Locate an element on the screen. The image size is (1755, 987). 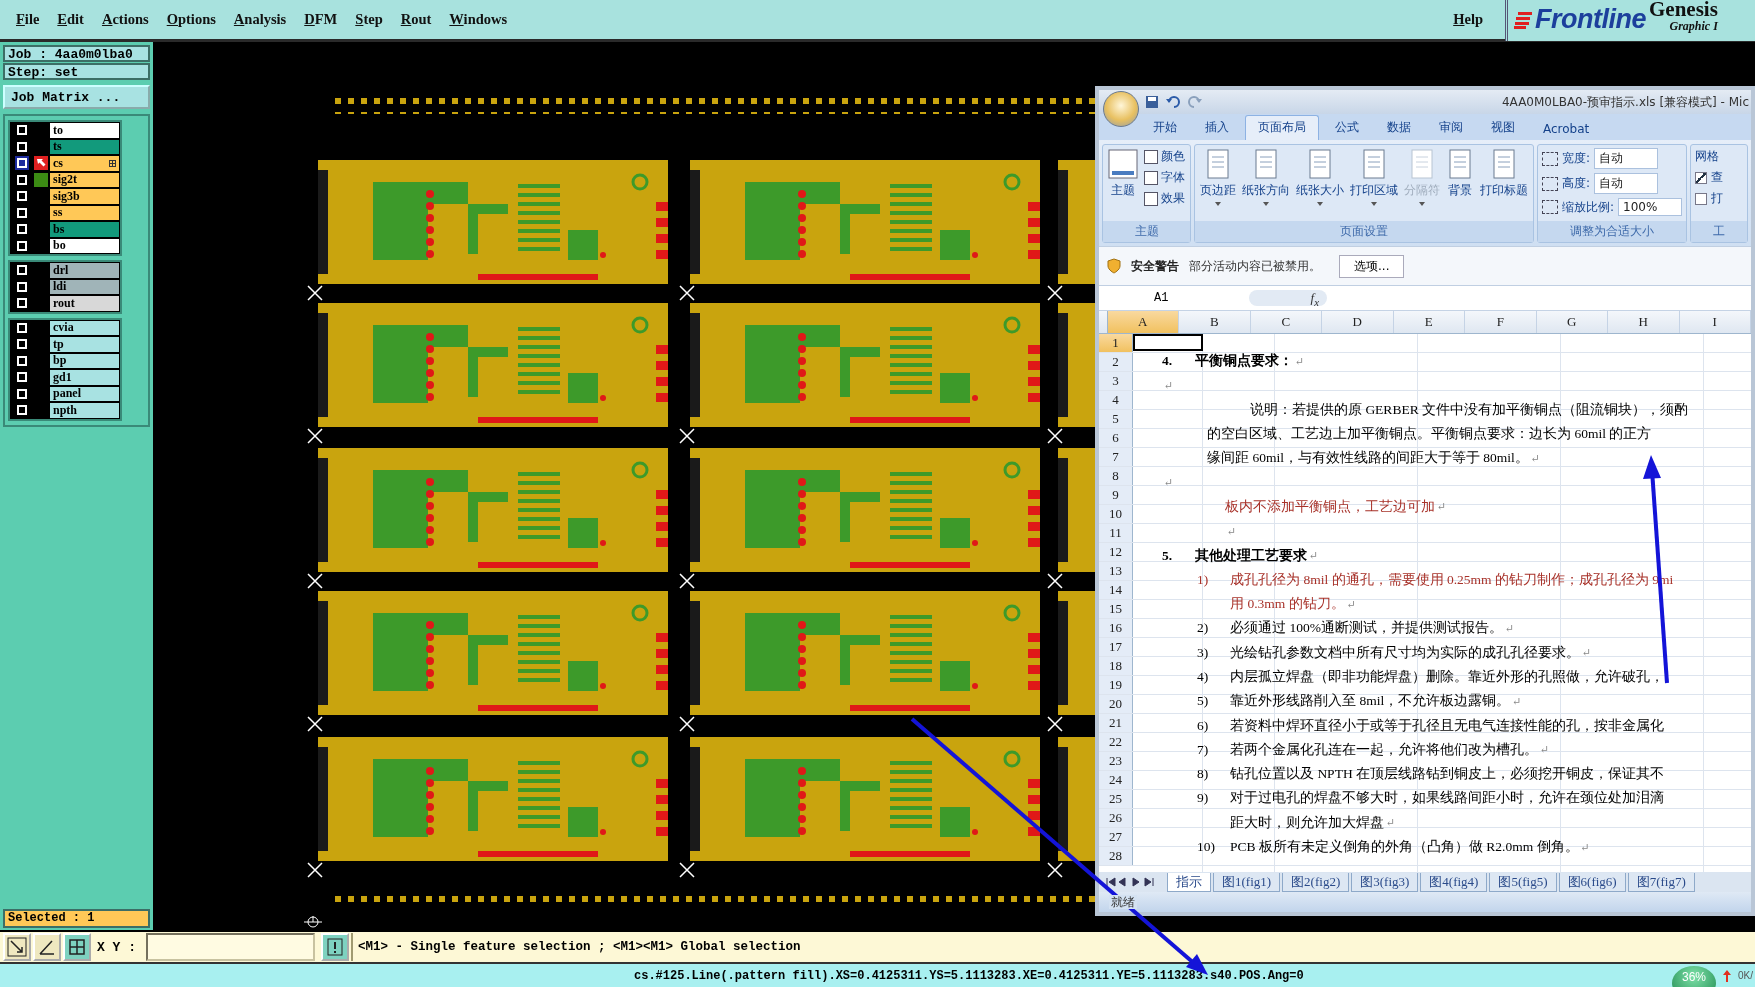
height-dropdown: 自动 is located at coordinates (1626, 183).